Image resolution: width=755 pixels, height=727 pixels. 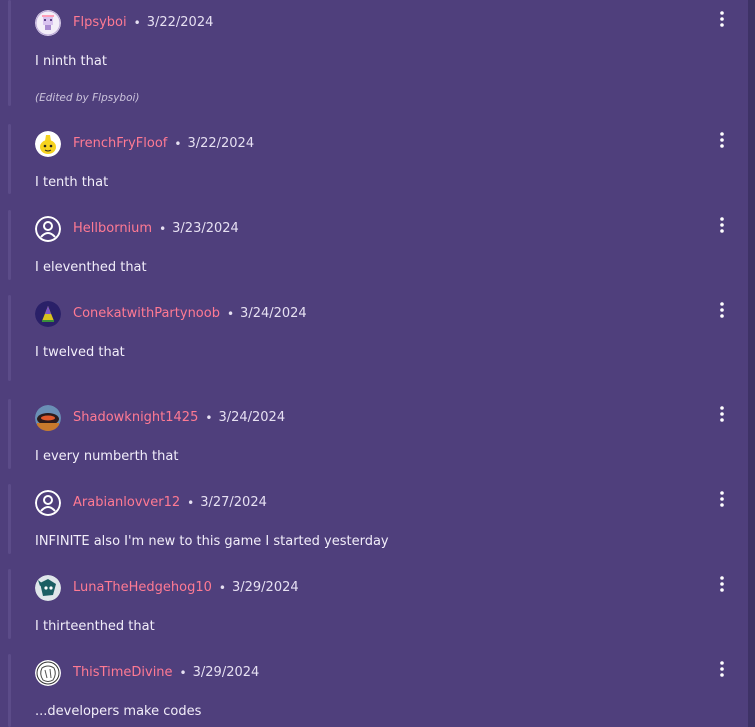 I want to click on comment-username: Shadowknight1425, so click(x=135, y=418).